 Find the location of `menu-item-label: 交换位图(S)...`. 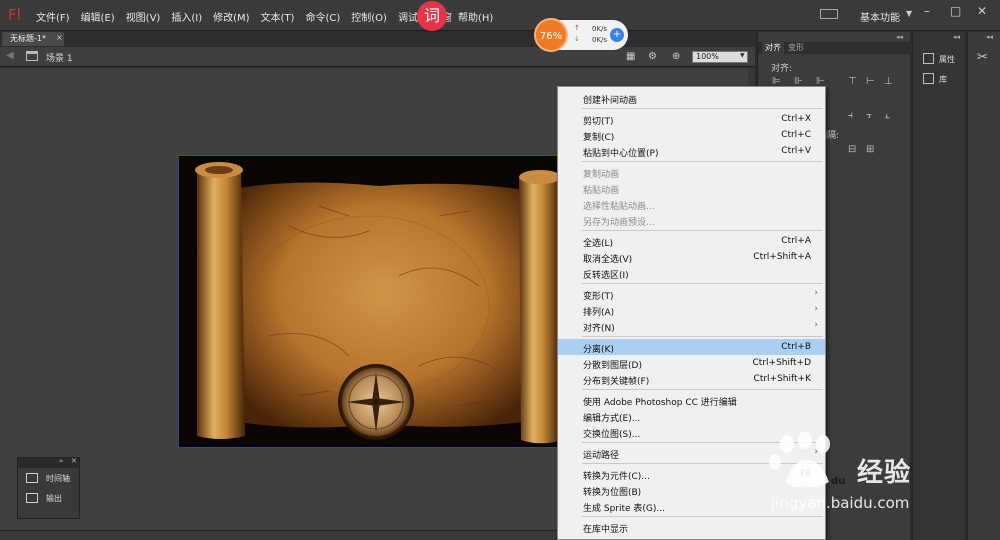

menu-item-label: 交换位图(S)... is located at coordinates (612, 435).